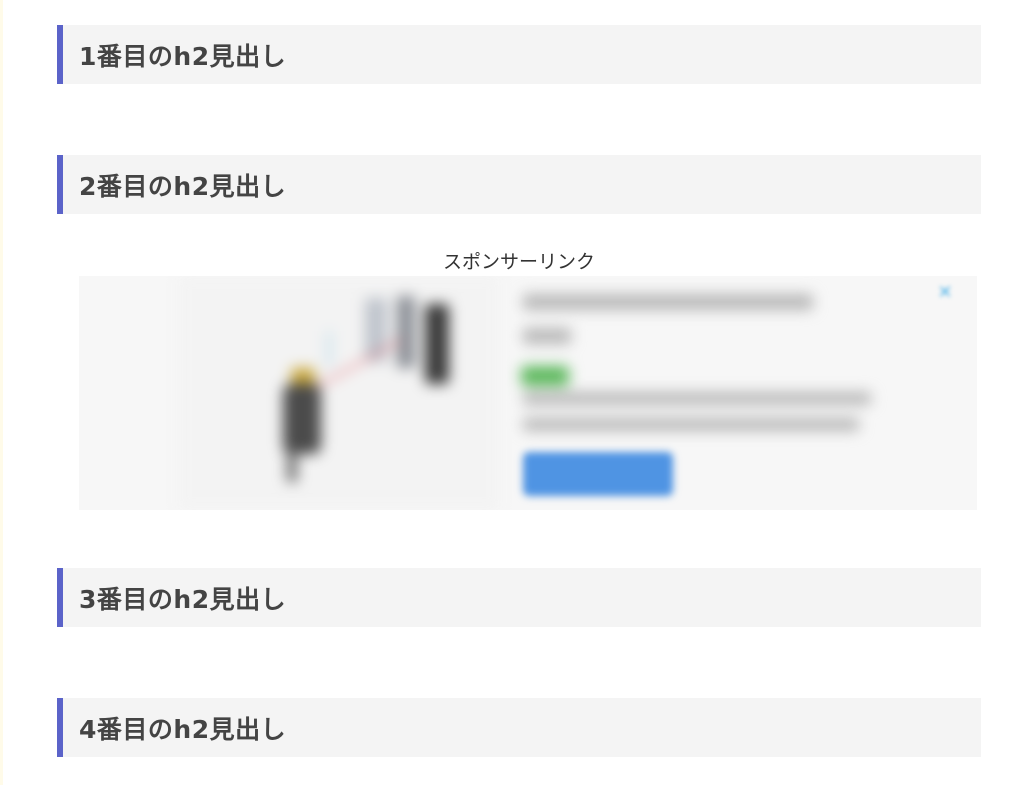 Image resolution: width=1024 pixels, height=785 pixels. I want to click on ad-cta-button, so click(598, 474).